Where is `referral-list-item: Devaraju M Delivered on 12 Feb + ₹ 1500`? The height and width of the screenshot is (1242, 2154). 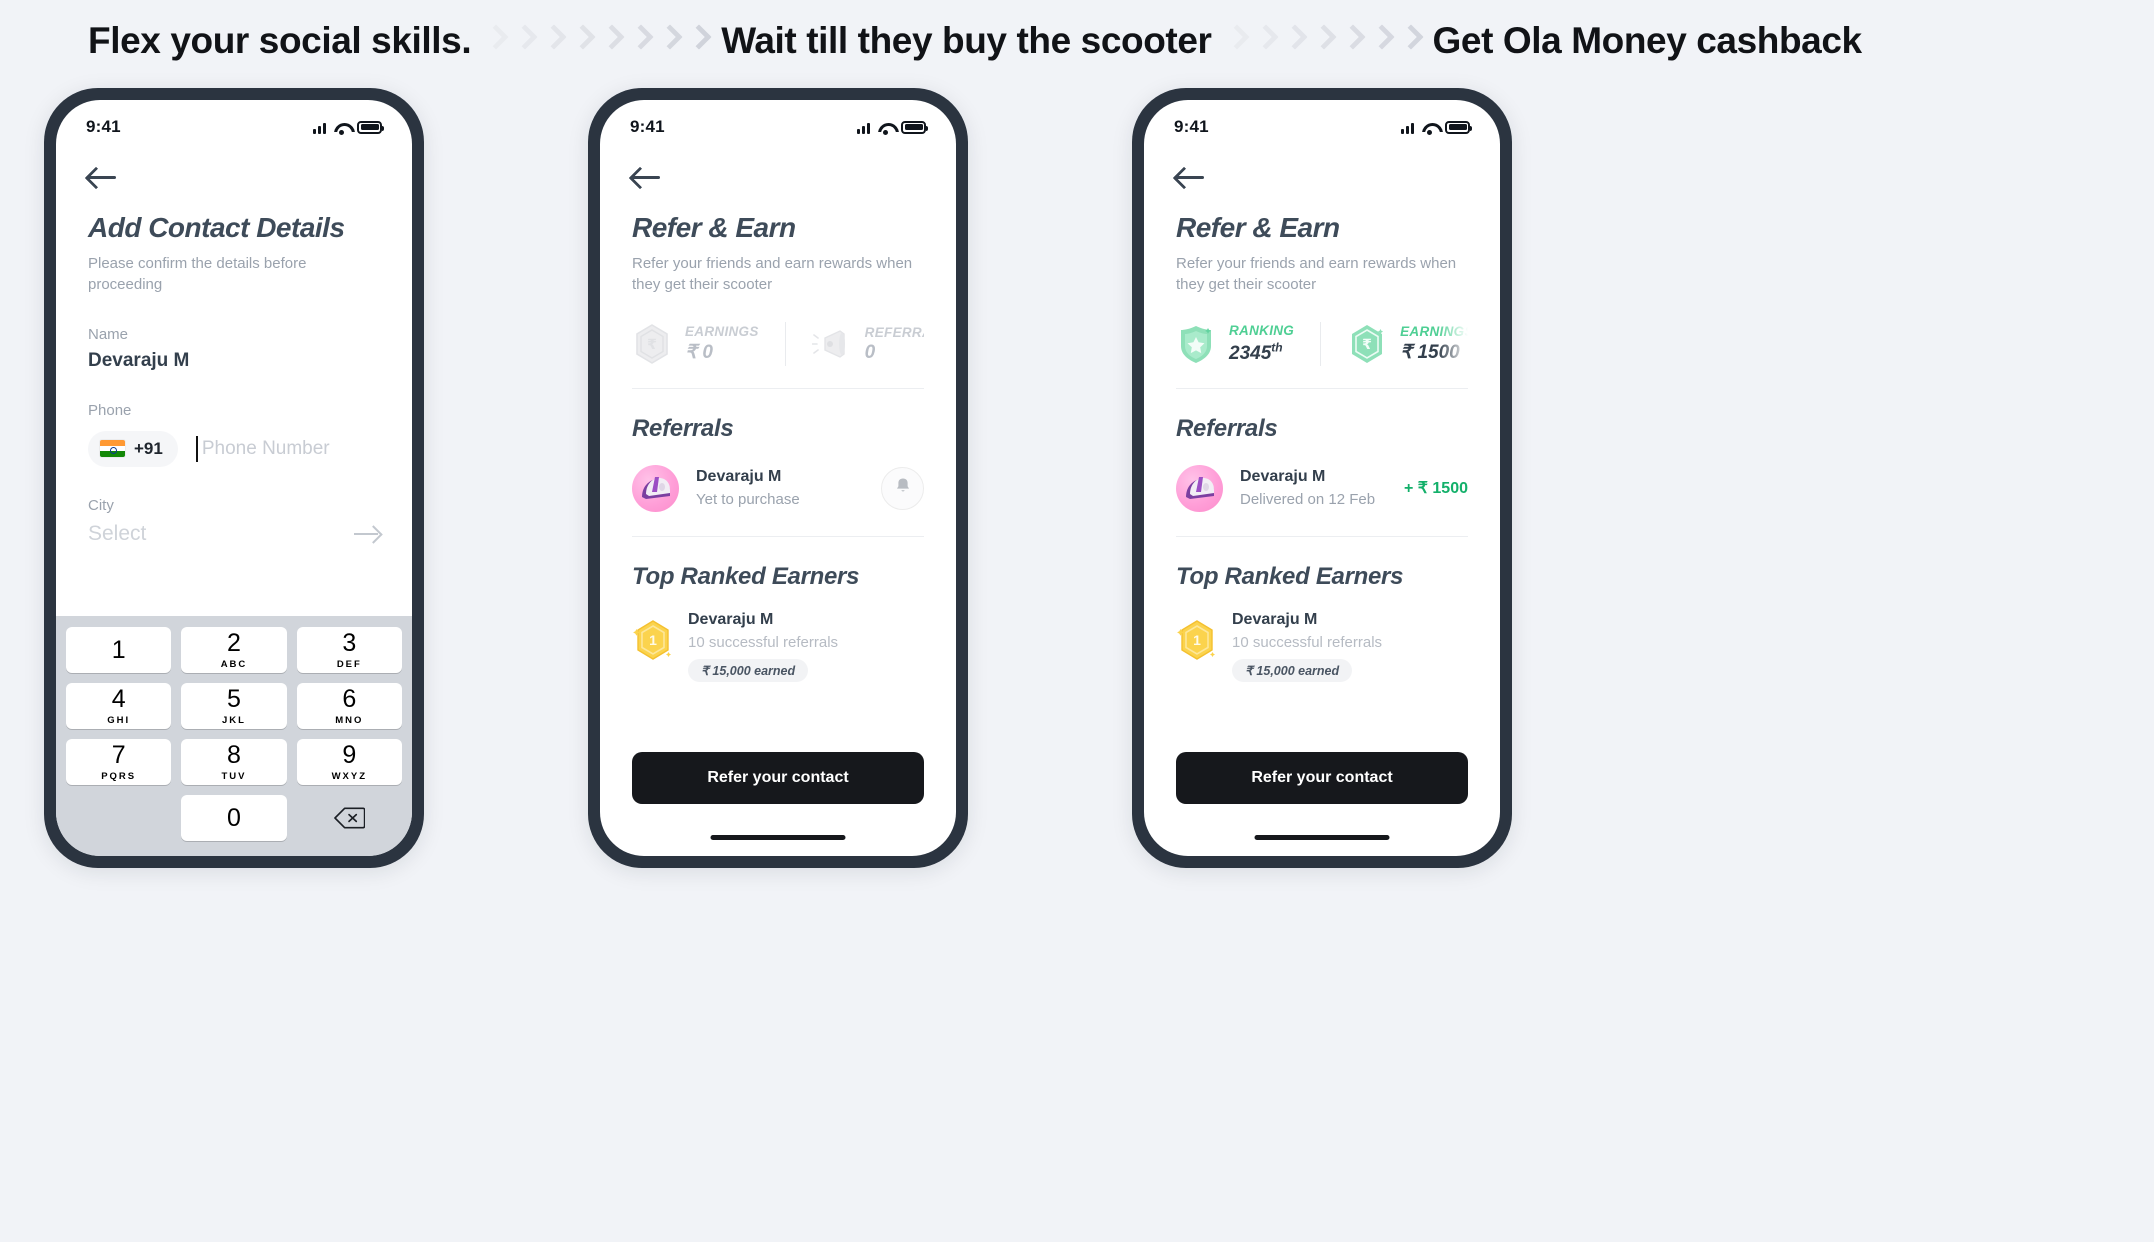 referral-list-item: Devaraju M Delivered on 12 Feb + ₹ 1500 is located at coordinates (1322, 500).